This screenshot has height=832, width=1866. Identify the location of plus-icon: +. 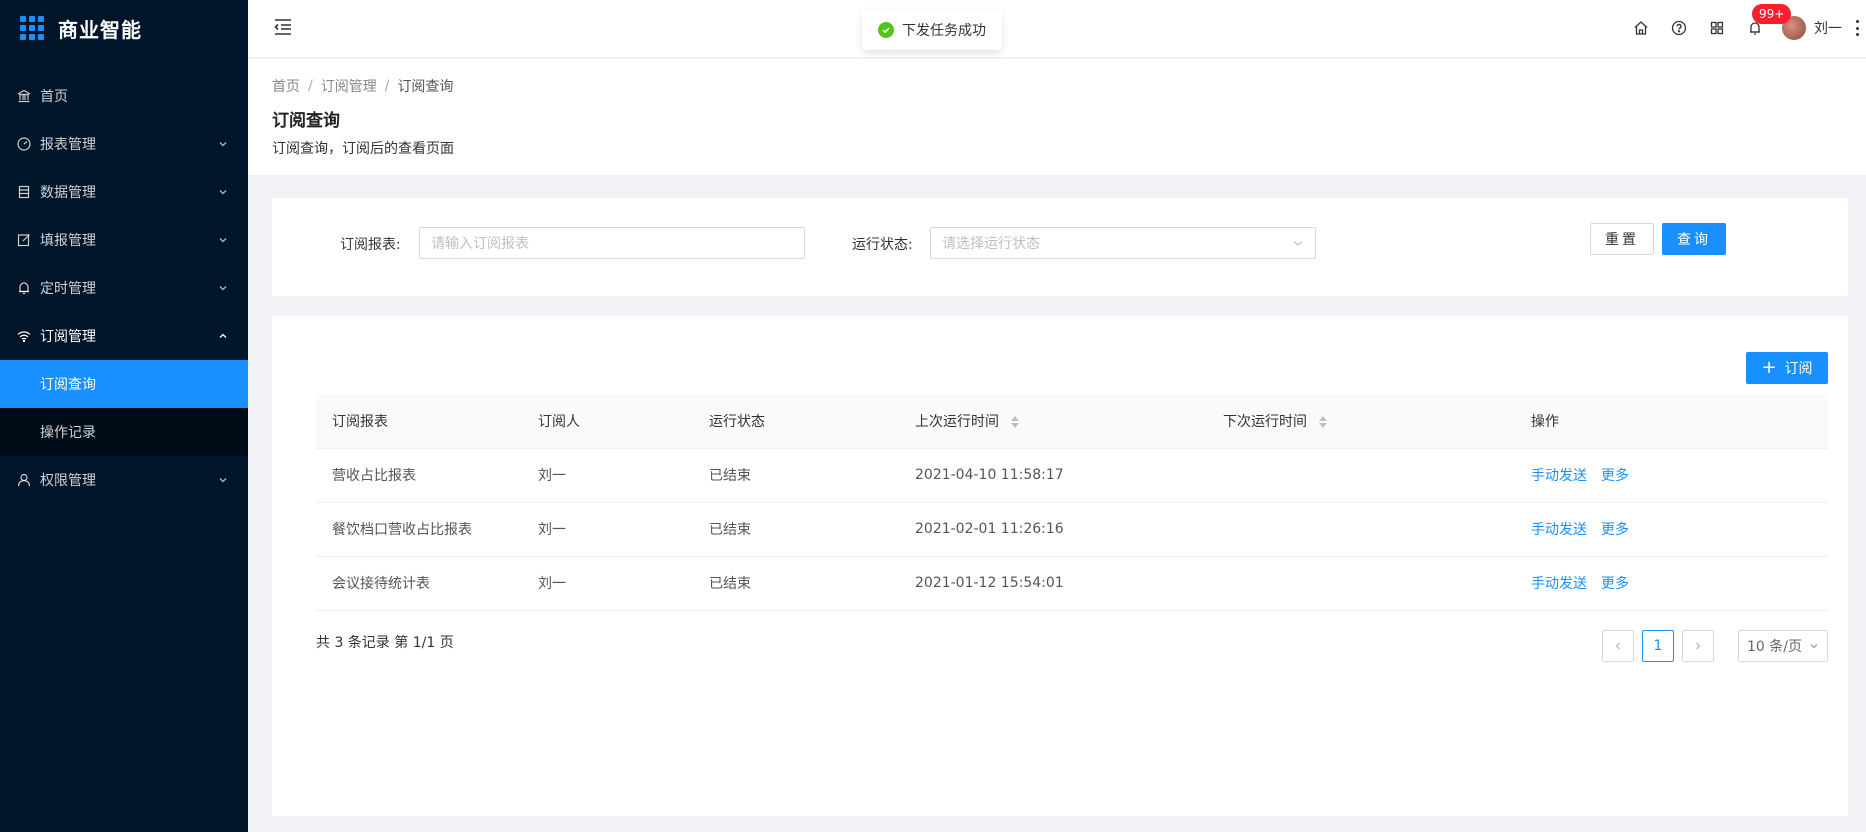
(1769, 367).